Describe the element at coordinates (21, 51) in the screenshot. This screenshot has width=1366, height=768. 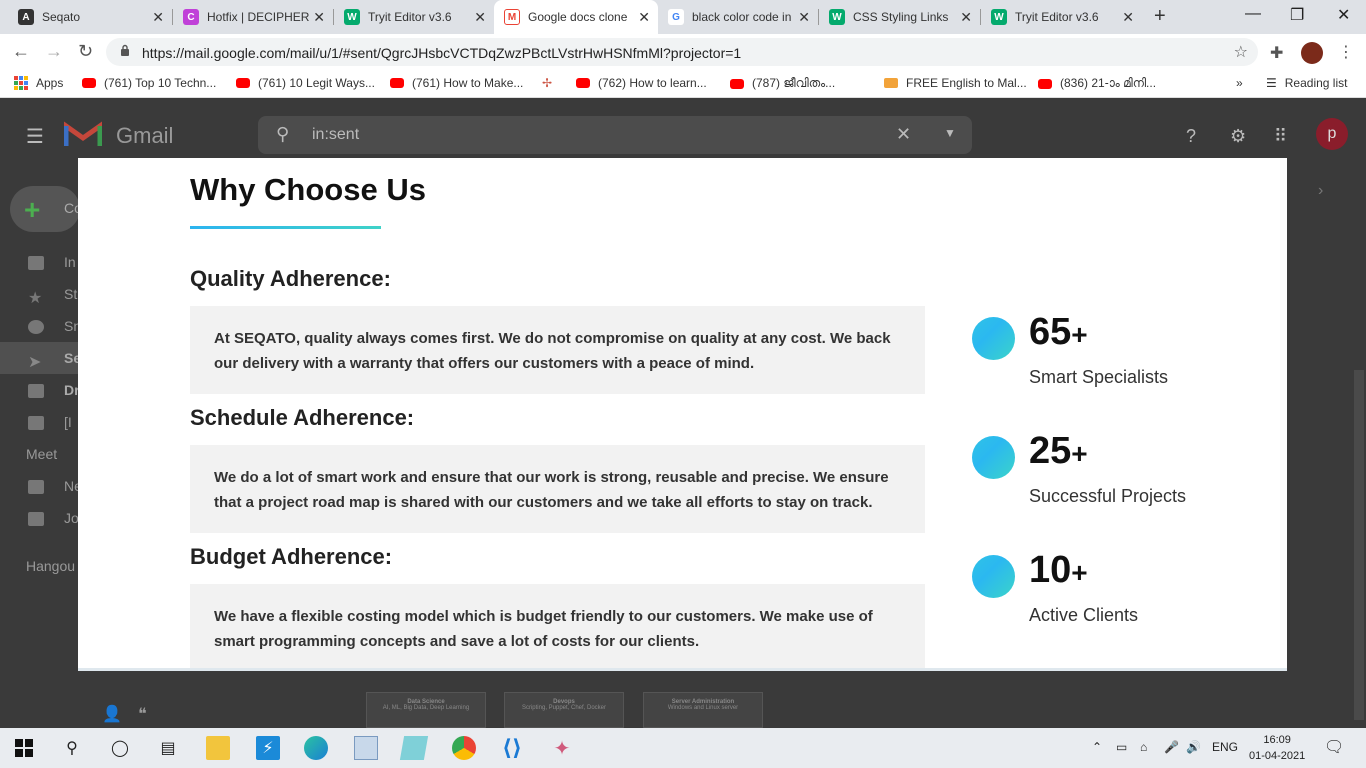
I see `back-icon: ←` at that location.